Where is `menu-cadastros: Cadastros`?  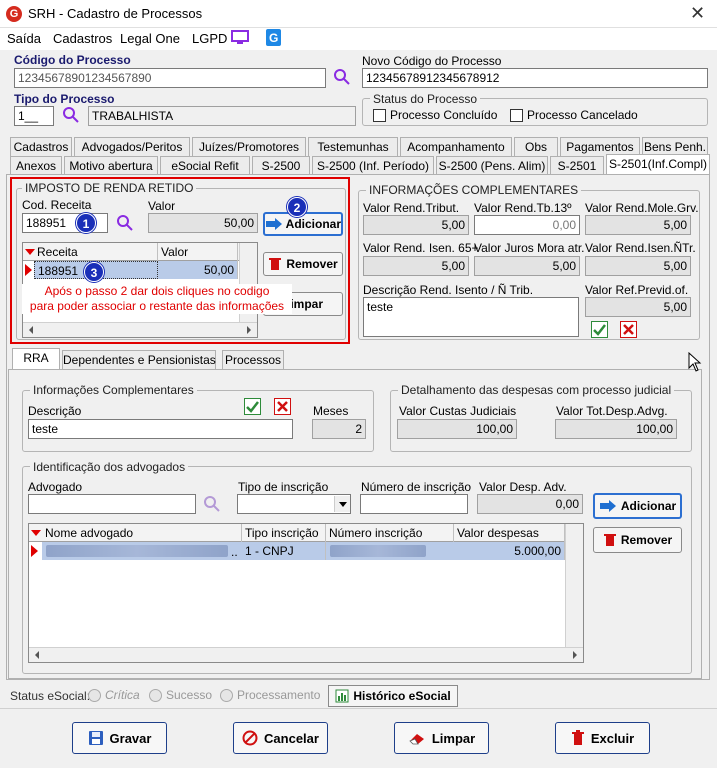 menu-cadastros: Cadastros is located at coordinates (82, 38).